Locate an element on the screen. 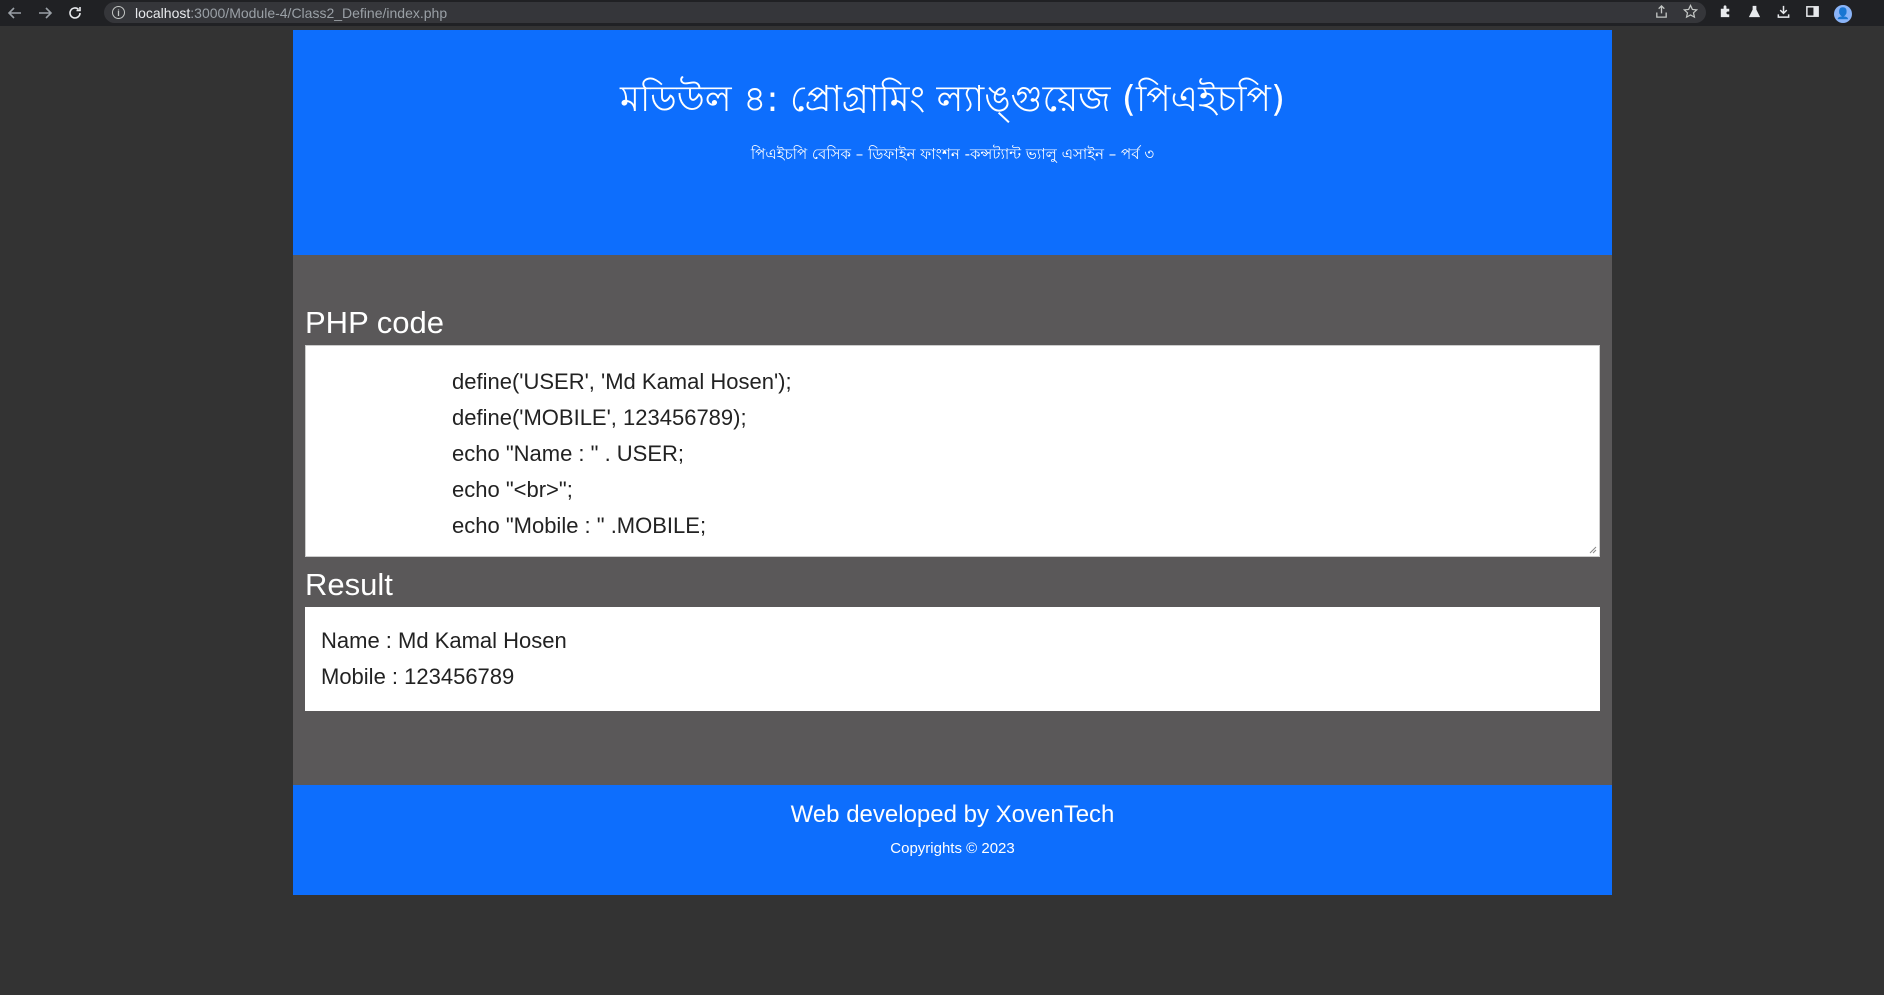  code-line: define('USER', 'Md Kamal Hosen'); is located at coordinates (622, 381).